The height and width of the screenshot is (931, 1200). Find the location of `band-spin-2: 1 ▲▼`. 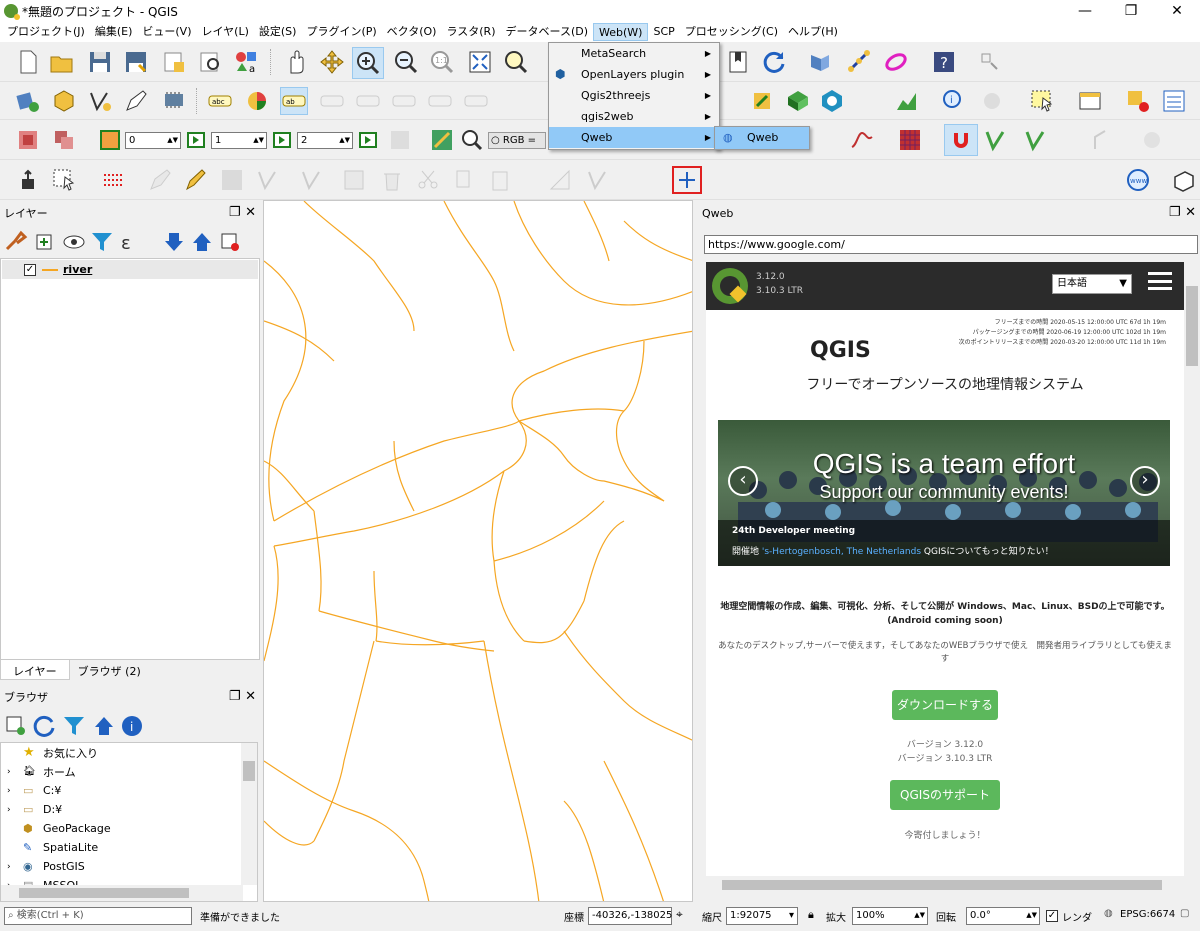

band-spin-2: 1 ▲▼ is located at coordinates (239, 140).